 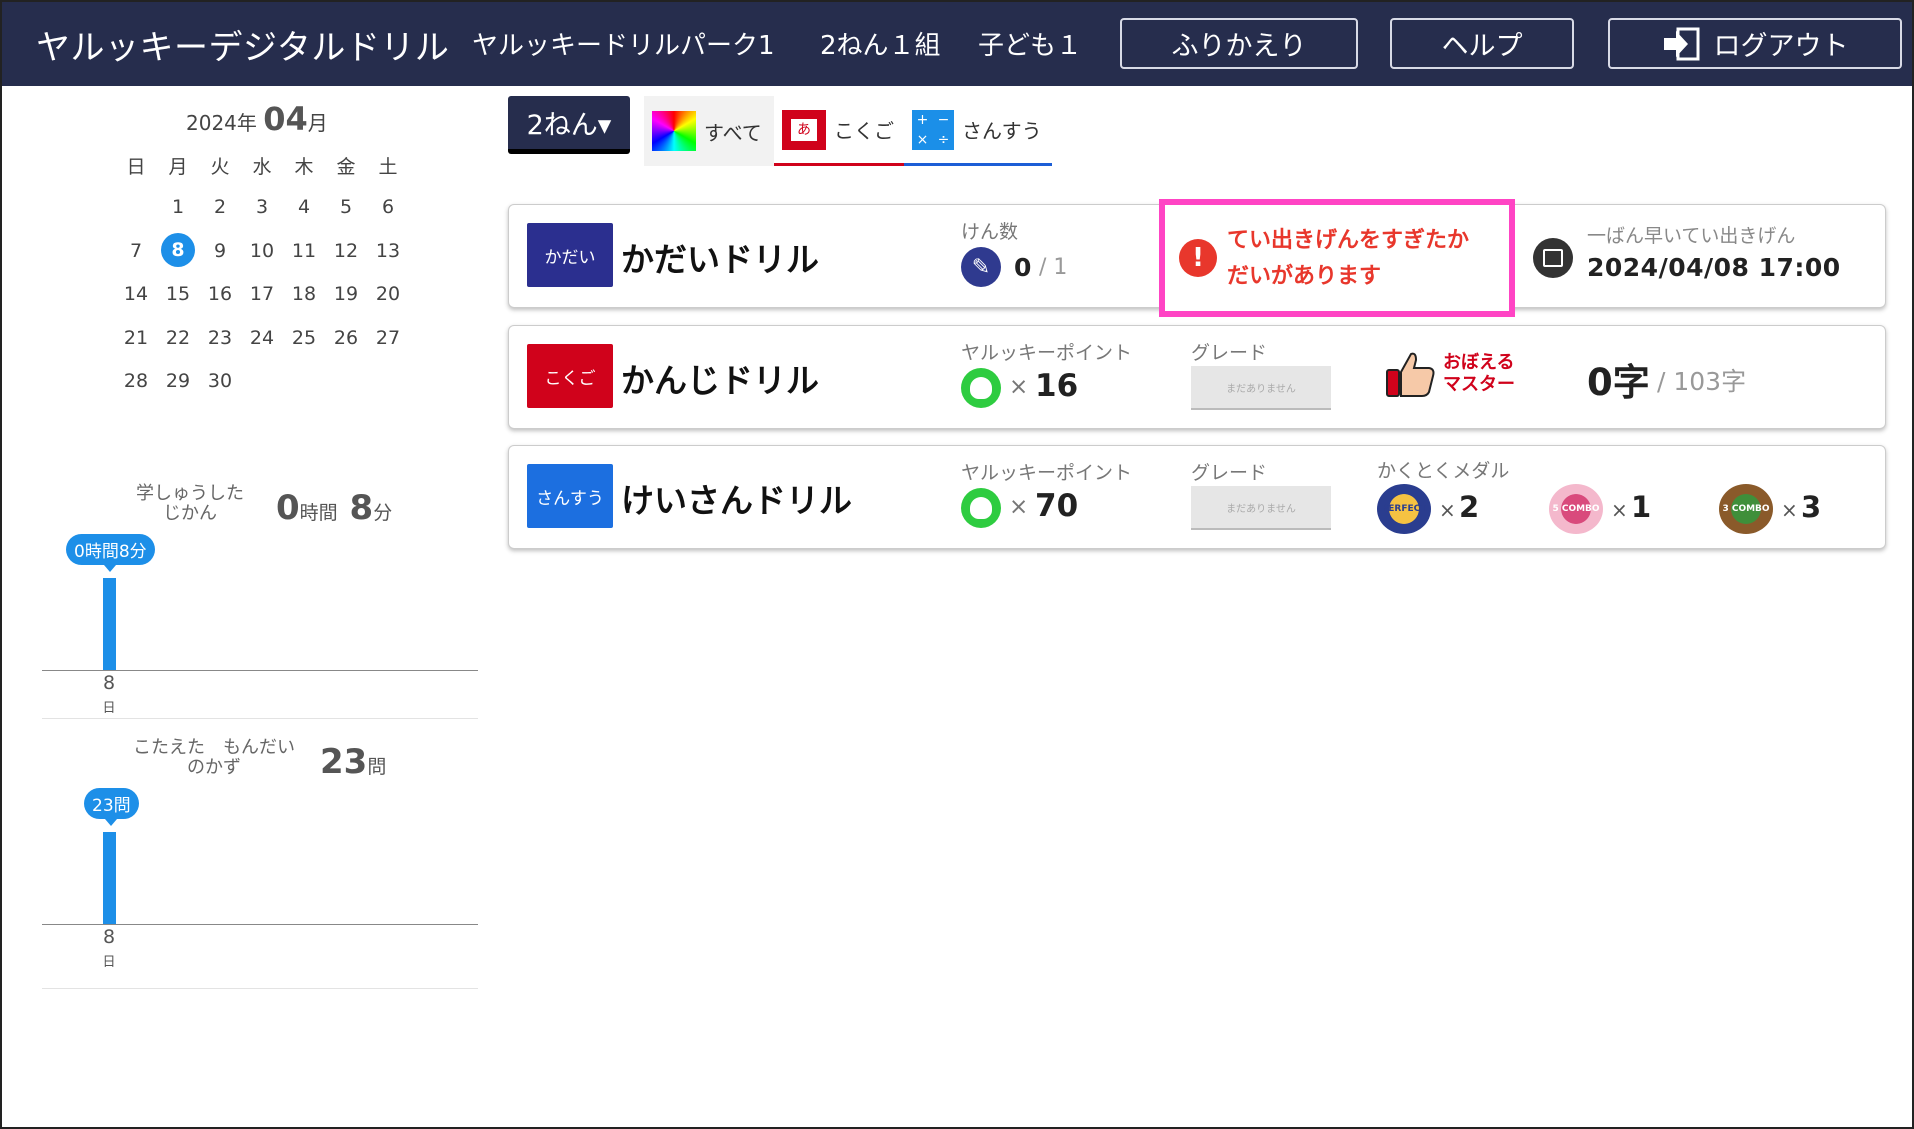 I want to click on answered-label-line1: こたえた もんだい, so click(x=214, y=747).